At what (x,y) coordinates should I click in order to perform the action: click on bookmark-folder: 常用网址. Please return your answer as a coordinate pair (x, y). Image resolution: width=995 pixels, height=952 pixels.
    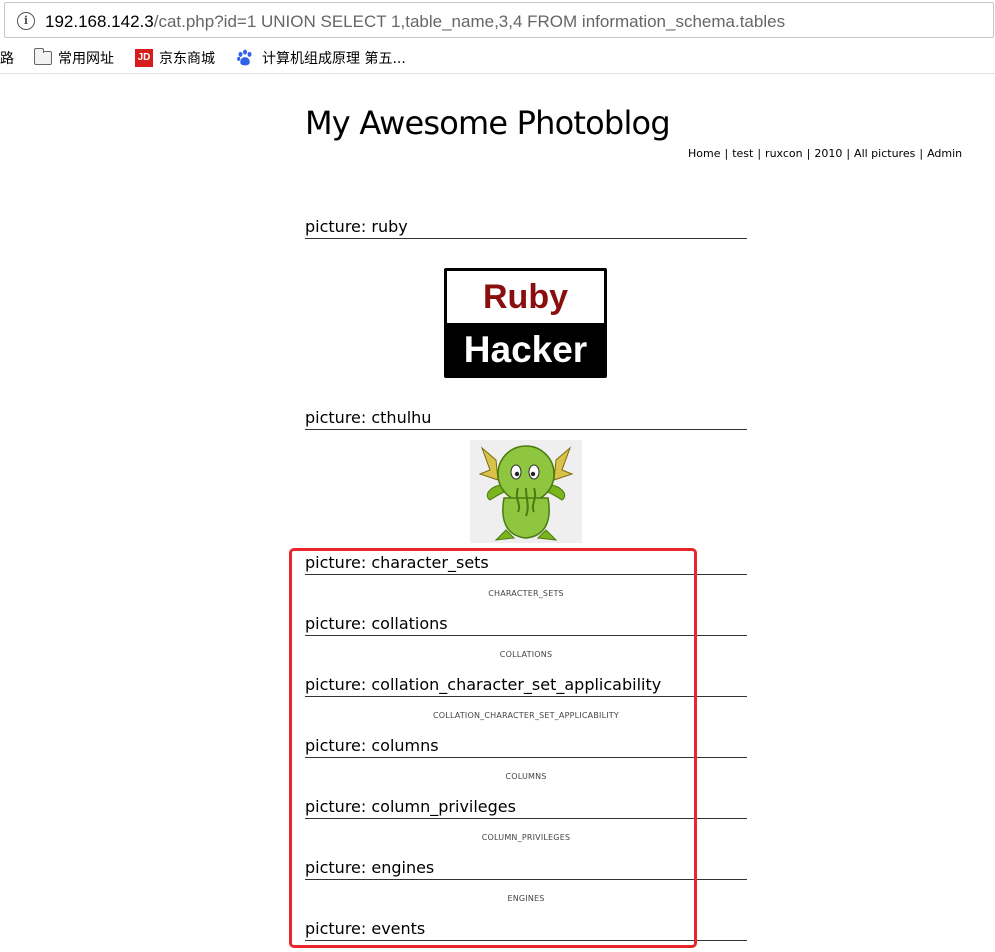
    Looking at the image, I should click on (73, 58).